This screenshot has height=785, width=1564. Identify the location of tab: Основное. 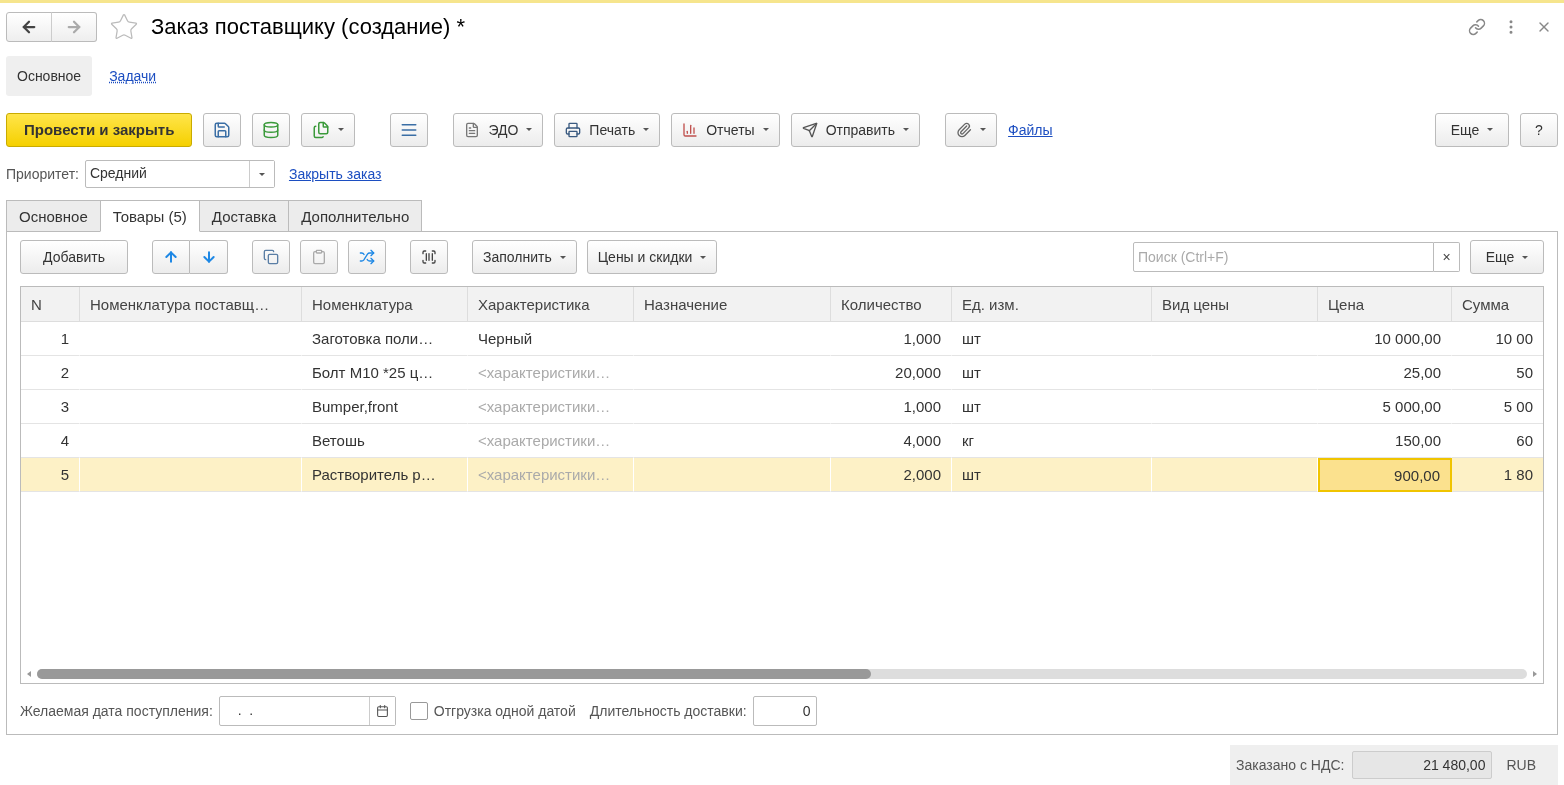
(53, 216).